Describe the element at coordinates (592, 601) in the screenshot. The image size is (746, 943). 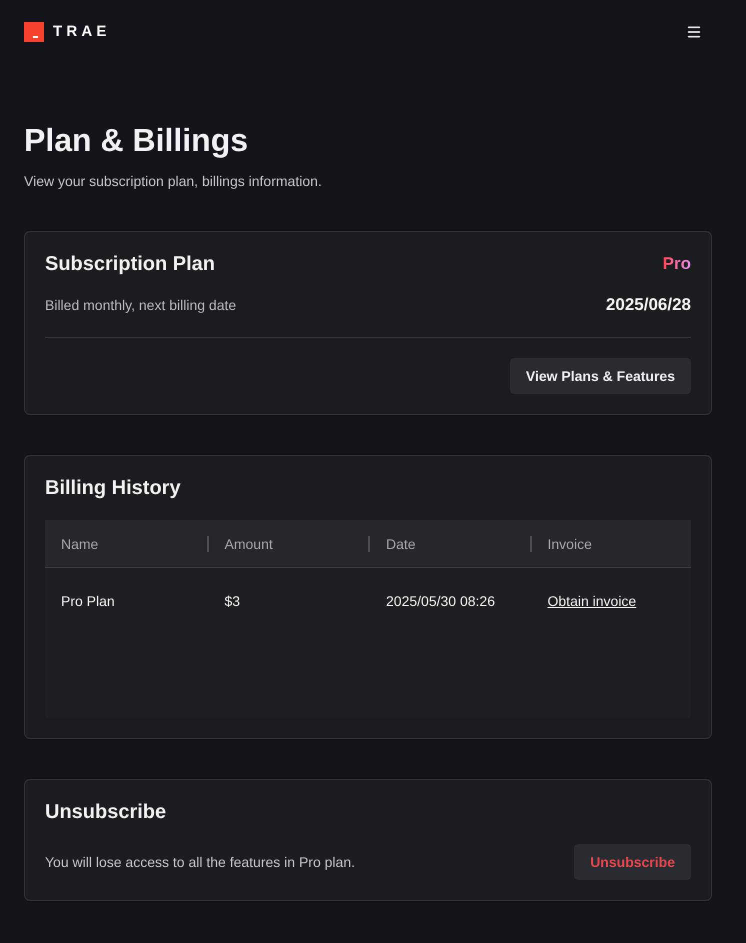
I see `invoice-link: Obtain invoice` at that location.